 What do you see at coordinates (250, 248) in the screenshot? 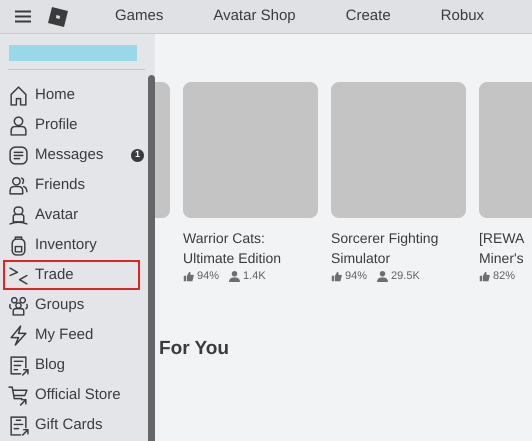
I see `game-title: Warrior Cats: Ultimate Edition` at bounding box center [250, 248].